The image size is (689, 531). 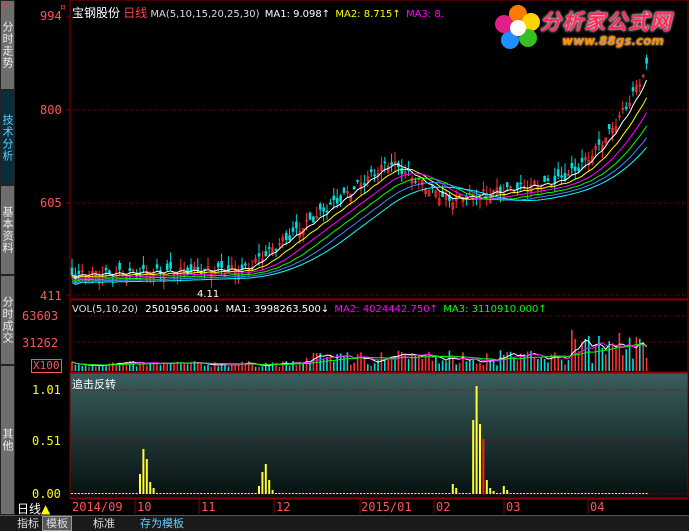 What do you see at coordinates (348, 14) in the screenshot?
I see `ma2-label: MA2:` at bounding box center [348, 14].